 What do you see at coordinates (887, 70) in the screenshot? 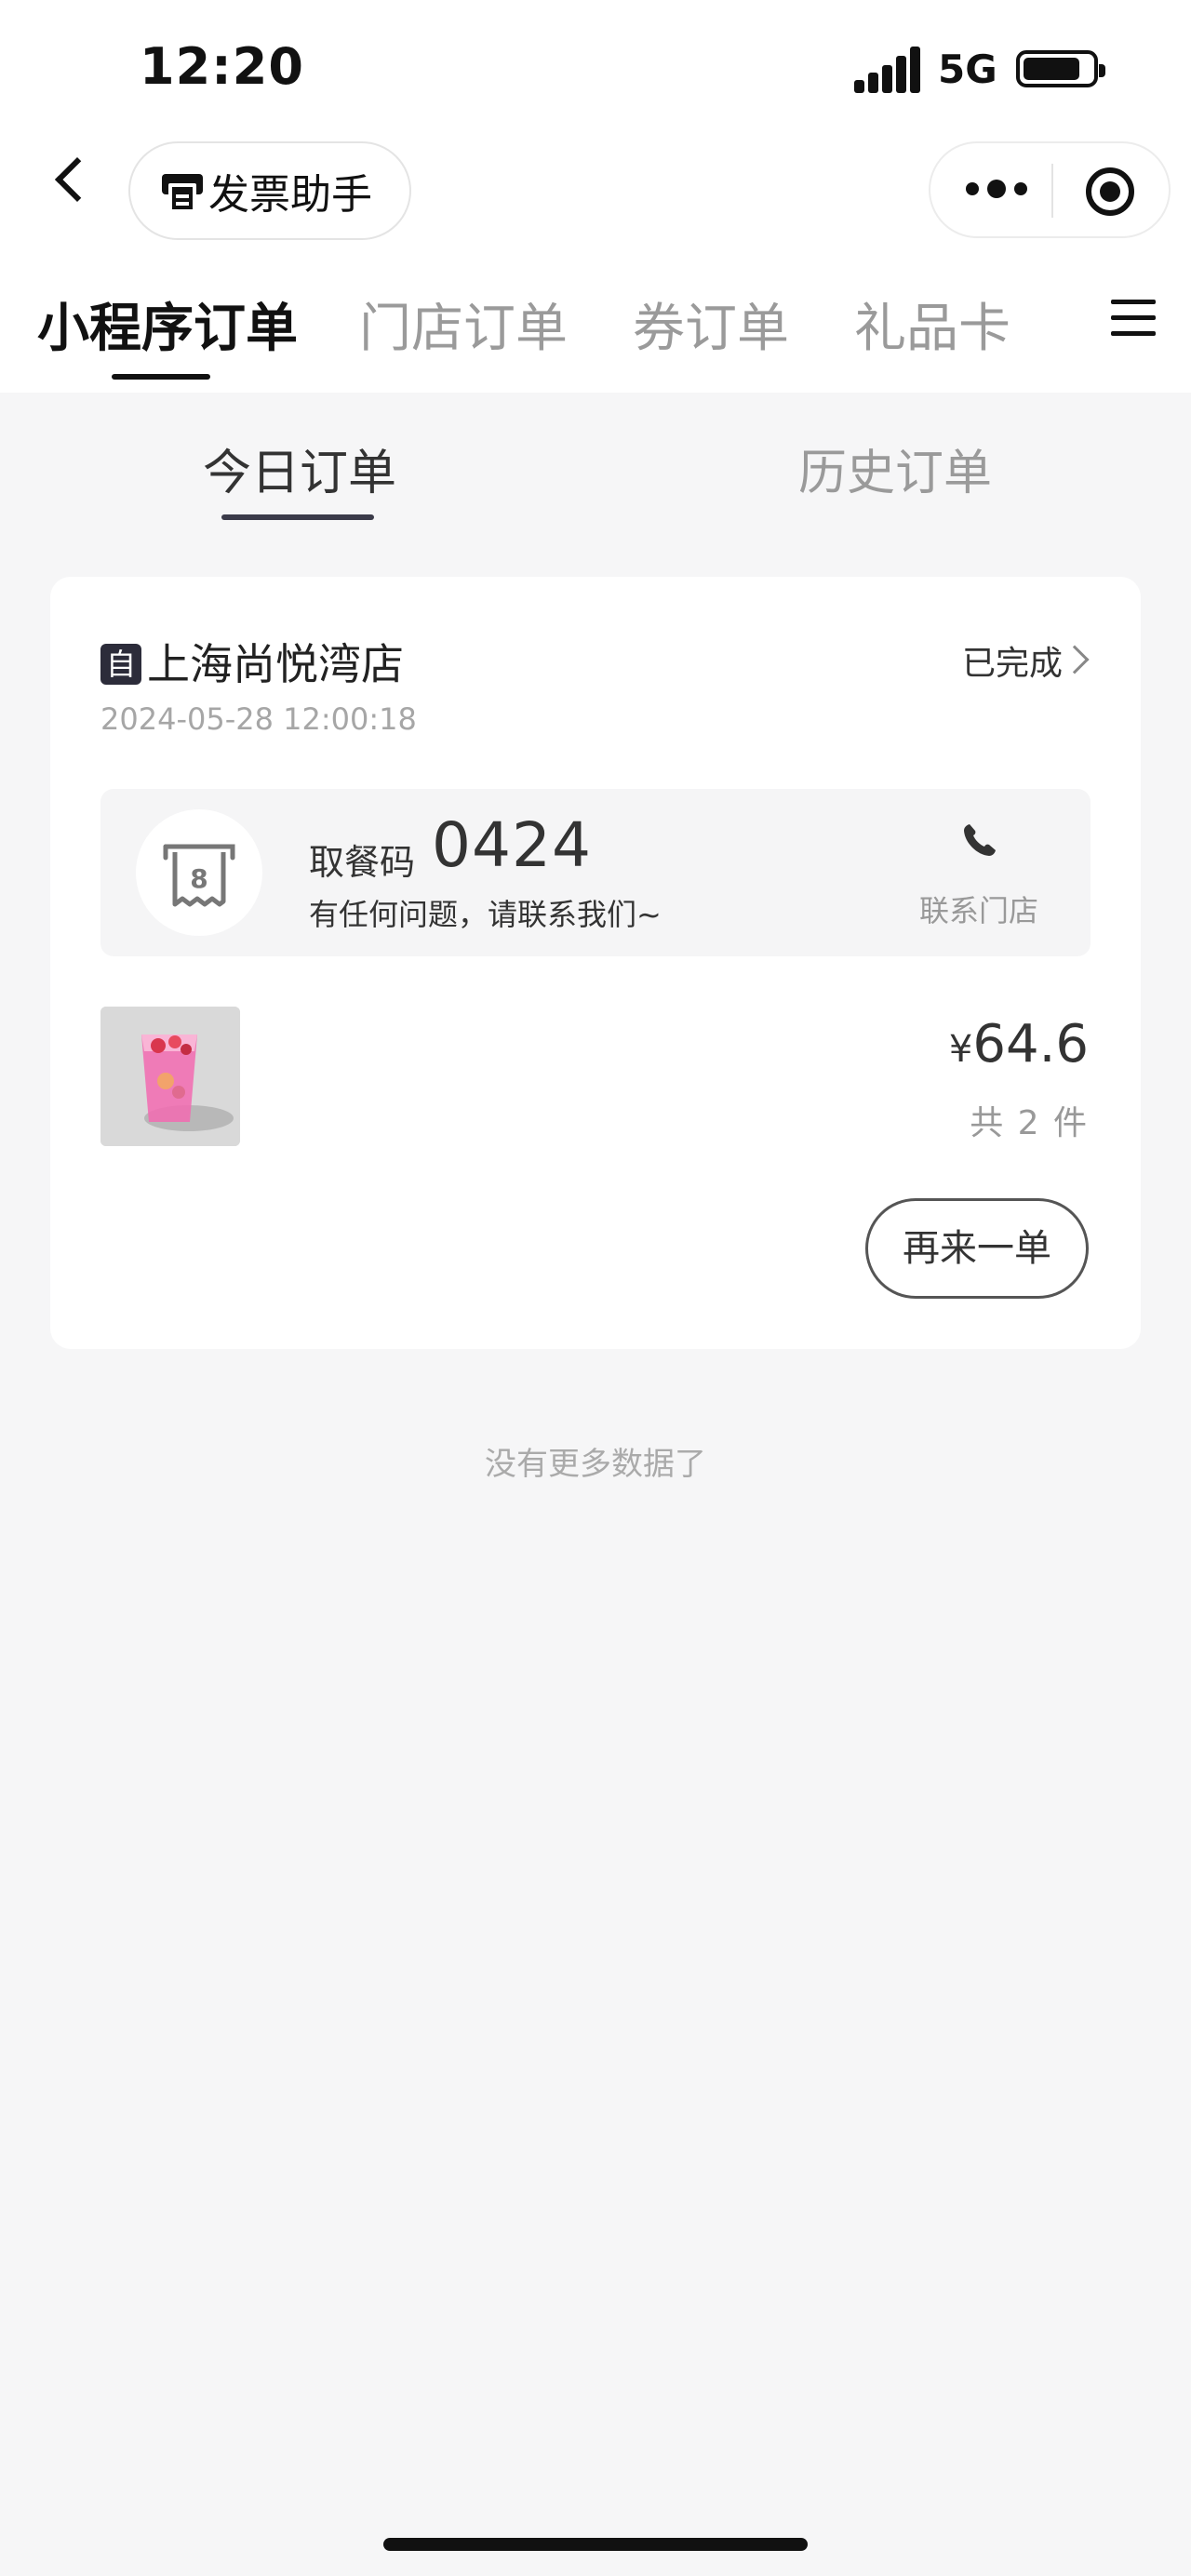
I see `signal-icon` at bounding box center [887, 70].